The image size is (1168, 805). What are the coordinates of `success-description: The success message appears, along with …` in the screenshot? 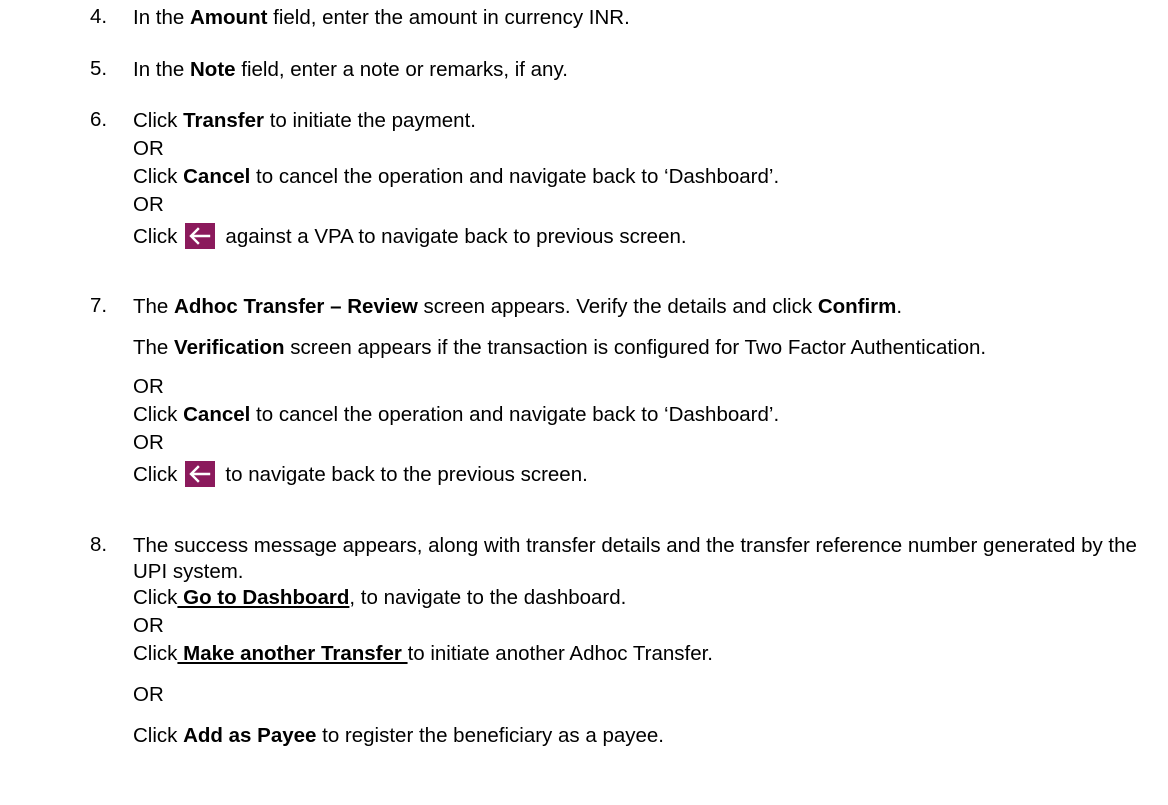 It's located at (635, 558).